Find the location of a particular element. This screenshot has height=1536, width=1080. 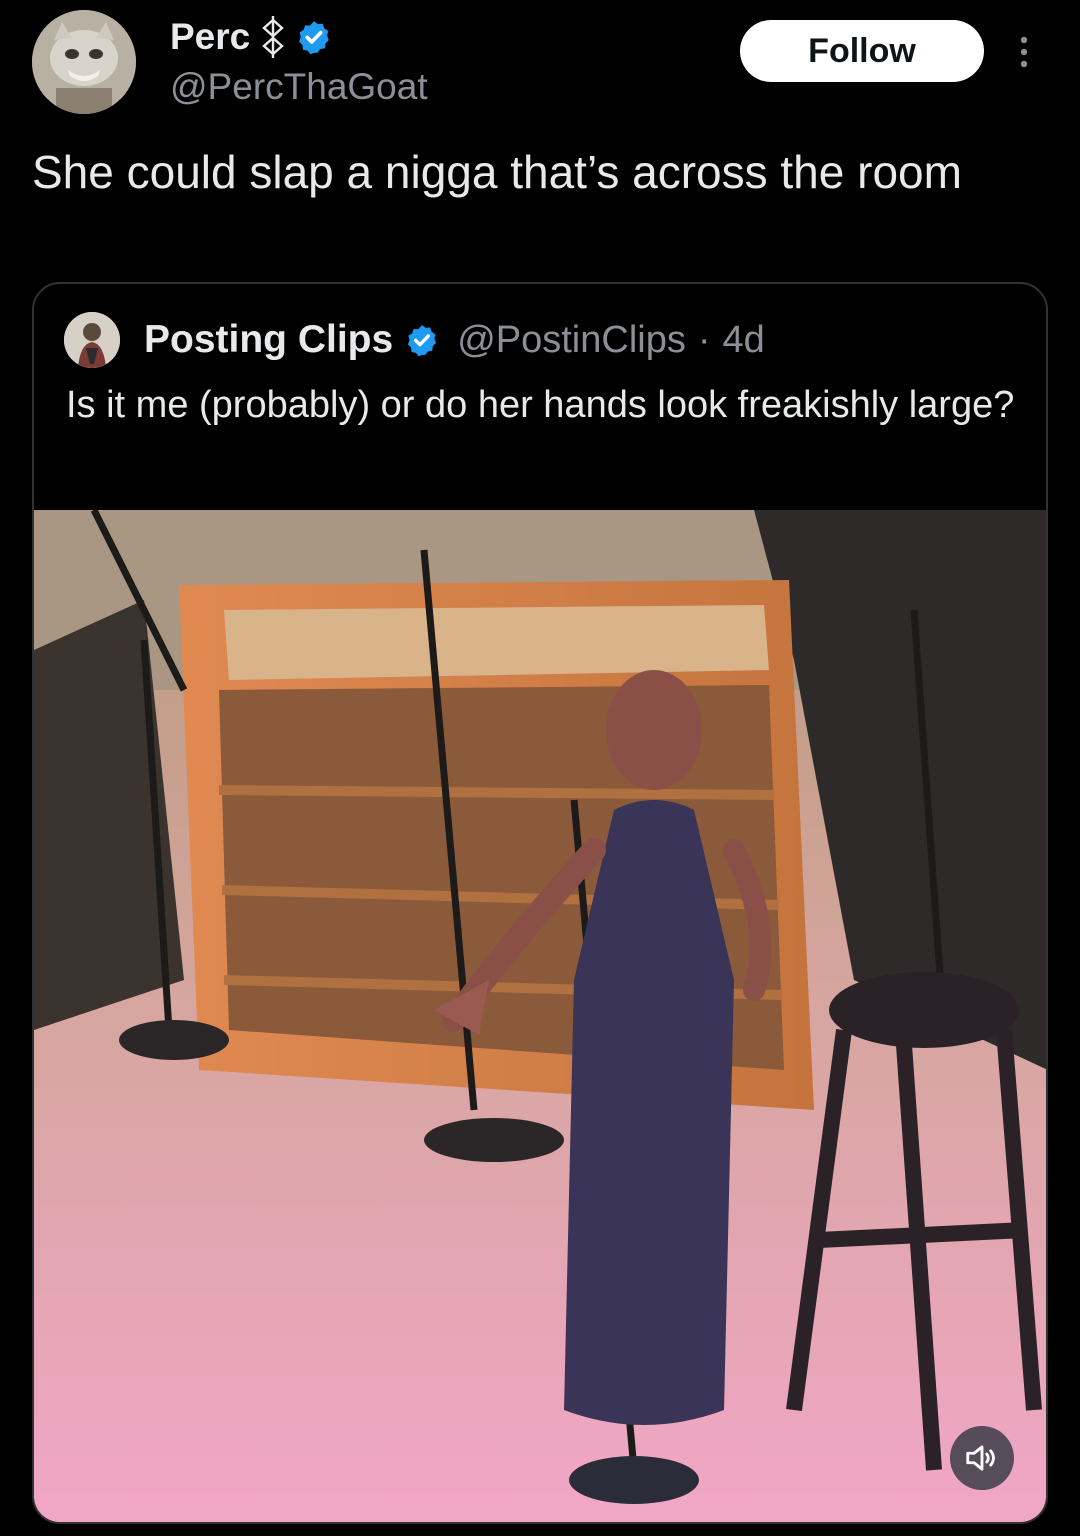

author-handle: @PercThaGoat is located at coordinates (299, 87).